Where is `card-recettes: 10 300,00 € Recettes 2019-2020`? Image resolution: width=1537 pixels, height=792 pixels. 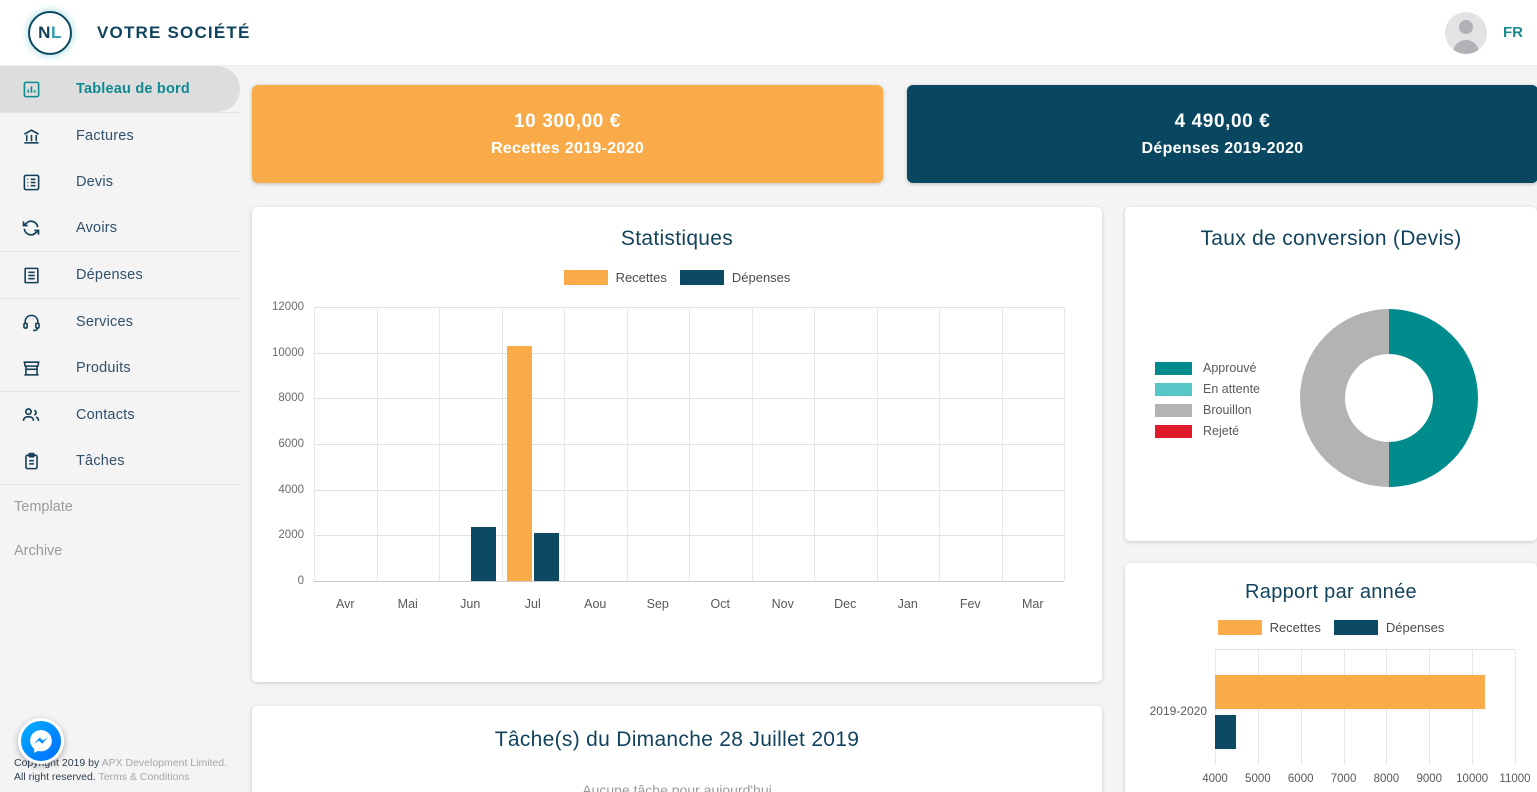
card-recettes: 10 300,00 € Recettes 2019-2020 is located at coordinates (567, 134).